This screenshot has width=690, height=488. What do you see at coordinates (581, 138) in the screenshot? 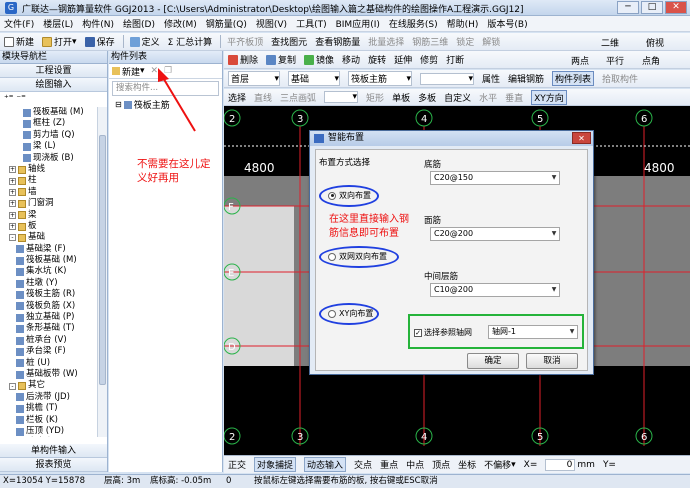
I see `dialog-close-button: ✕` at bounding box center [581, 138].